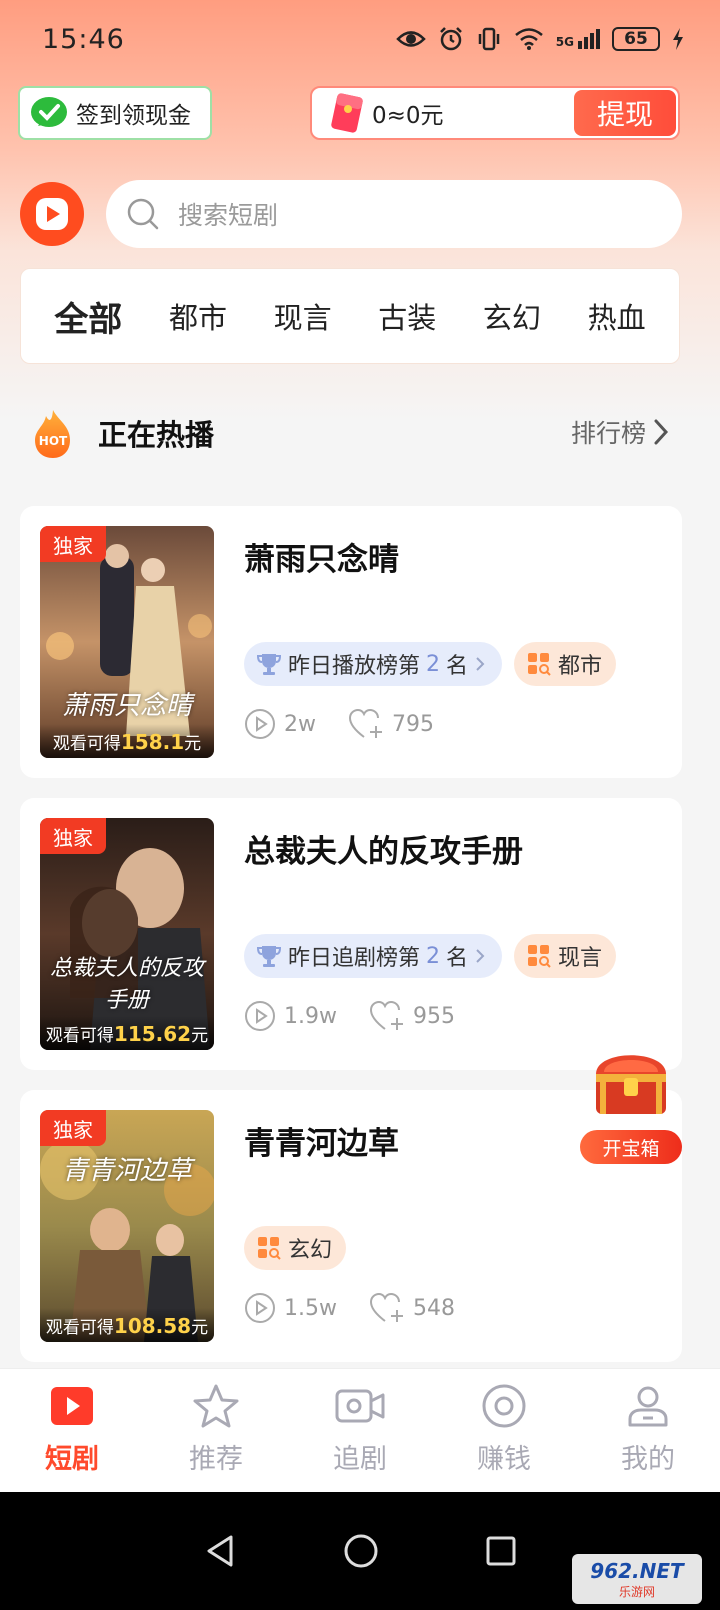 The width and height of the screenshot is (720, 1610). I want to click on nav-item-profile: 我的, so click(648, 1430).